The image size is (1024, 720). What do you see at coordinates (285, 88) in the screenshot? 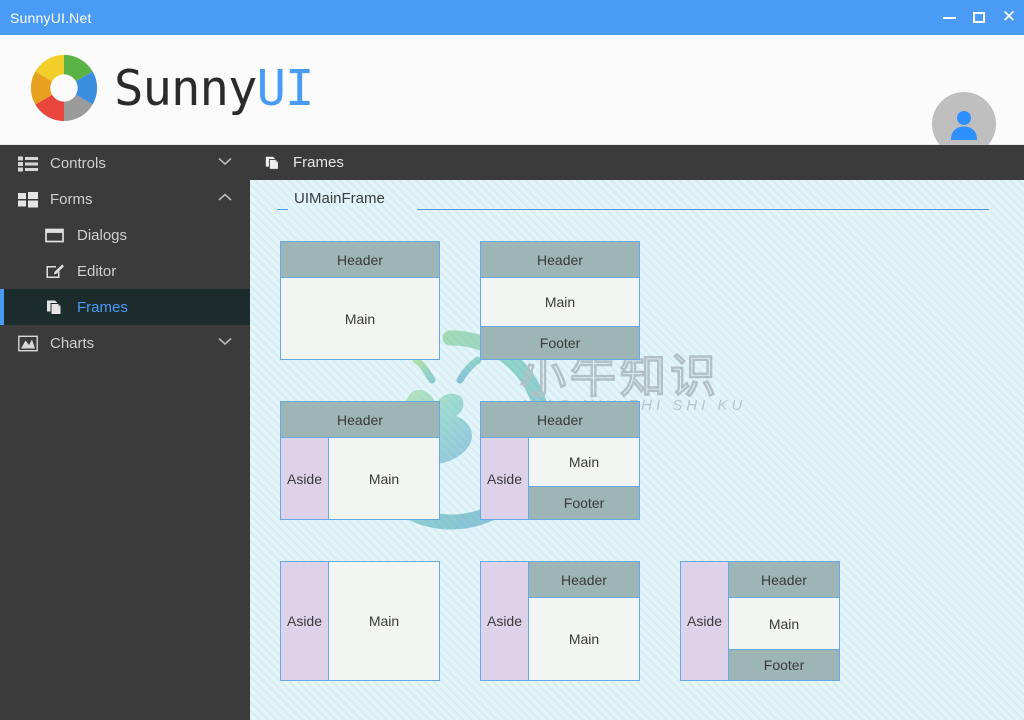
I see `brand-name-accent: UI` at bounding box center [285, 88].